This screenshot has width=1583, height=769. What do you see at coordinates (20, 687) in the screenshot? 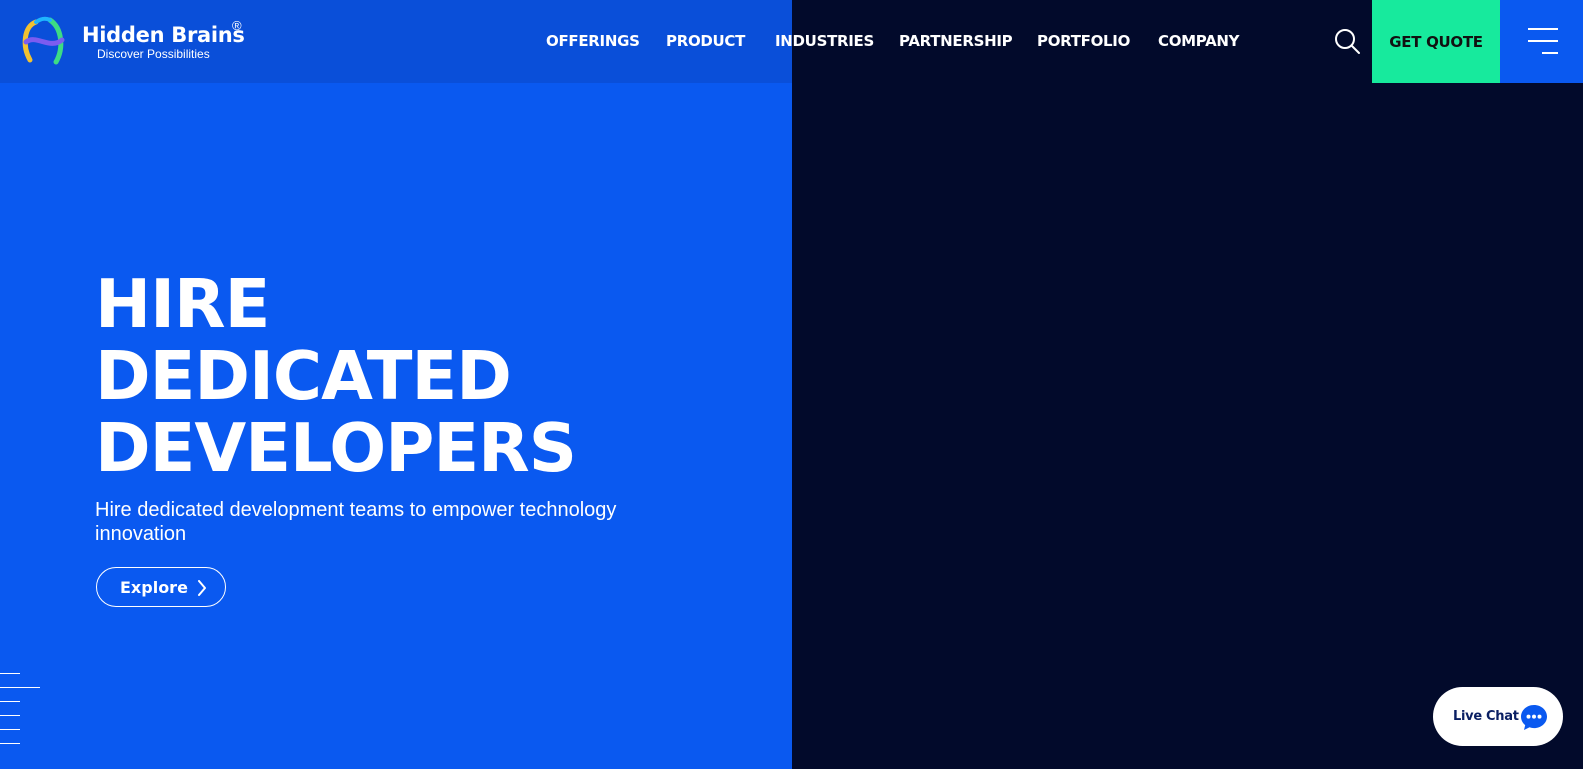
I see `slide-indicator-line-active` at bounding box center [20, 687].